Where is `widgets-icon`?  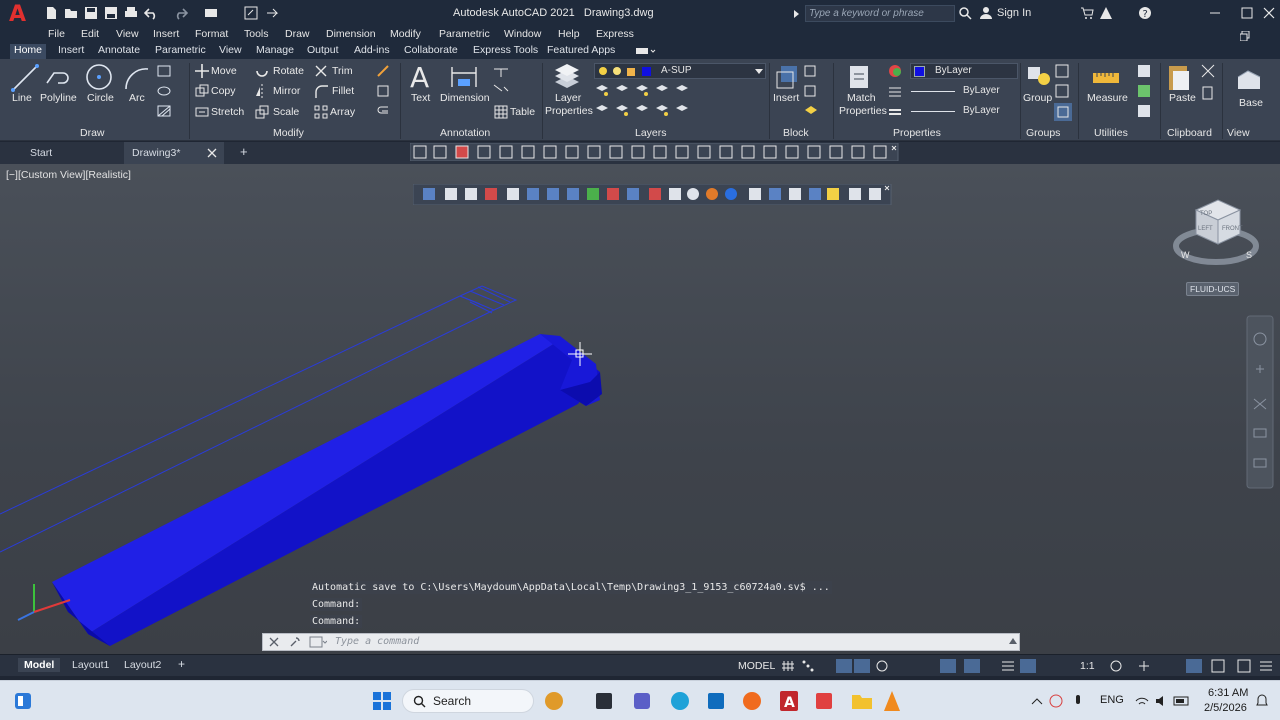 widgets-icon is located at coordinates (23, 701).